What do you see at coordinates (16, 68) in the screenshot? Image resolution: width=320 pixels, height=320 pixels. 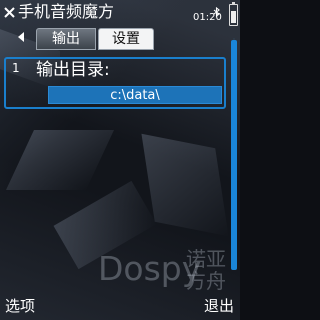 I see `list-item-index: 1` at bounding box center [16, 68].